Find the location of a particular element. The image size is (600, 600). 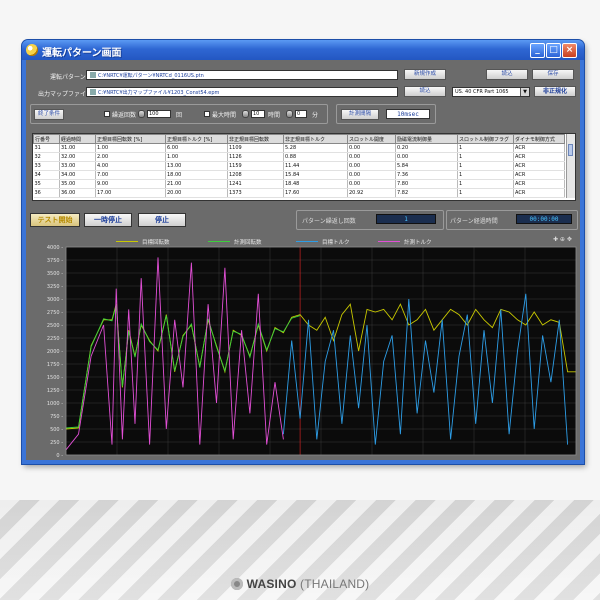

maximize-button: □ is located at coordinates (553, 50).